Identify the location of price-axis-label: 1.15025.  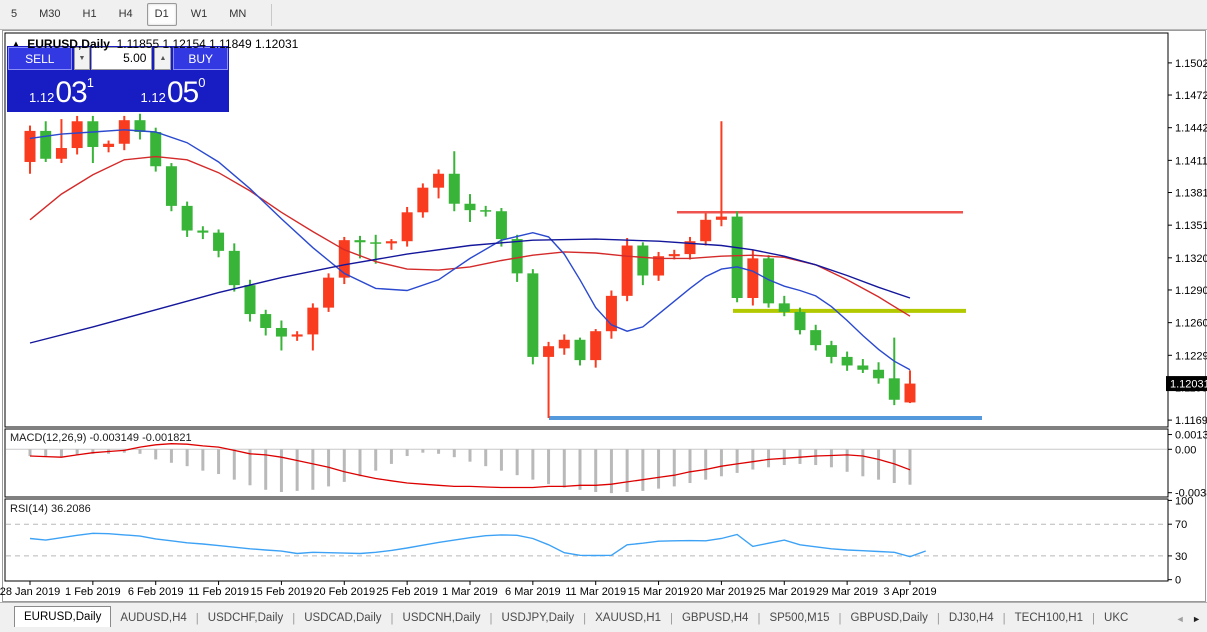
(1191, 64).